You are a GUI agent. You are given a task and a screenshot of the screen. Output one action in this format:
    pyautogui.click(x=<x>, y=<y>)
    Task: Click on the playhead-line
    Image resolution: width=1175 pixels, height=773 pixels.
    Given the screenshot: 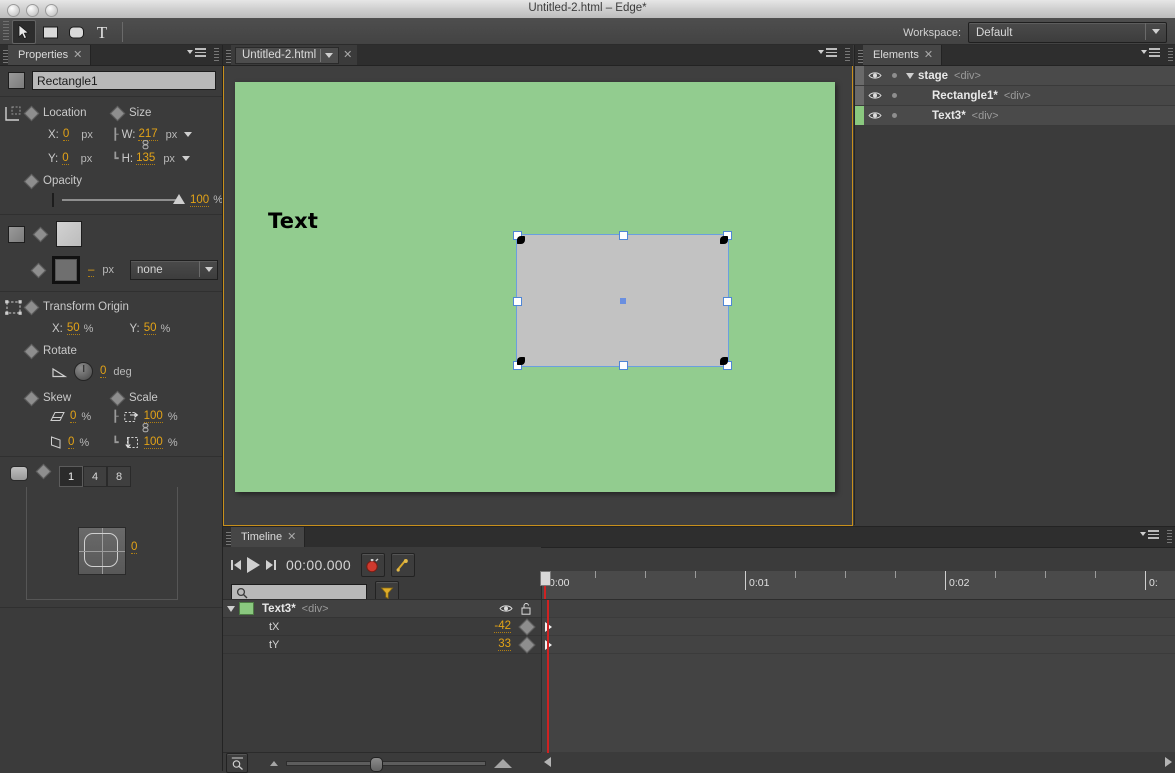 What is the action you would take?
    pyautogui.click(x=548, y=676)
    